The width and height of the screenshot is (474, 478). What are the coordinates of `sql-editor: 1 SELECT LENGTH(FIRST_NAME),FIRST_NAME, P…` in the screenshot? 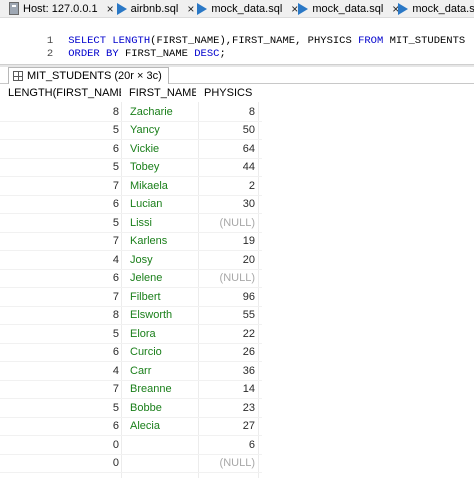 It's located at (237, 41).